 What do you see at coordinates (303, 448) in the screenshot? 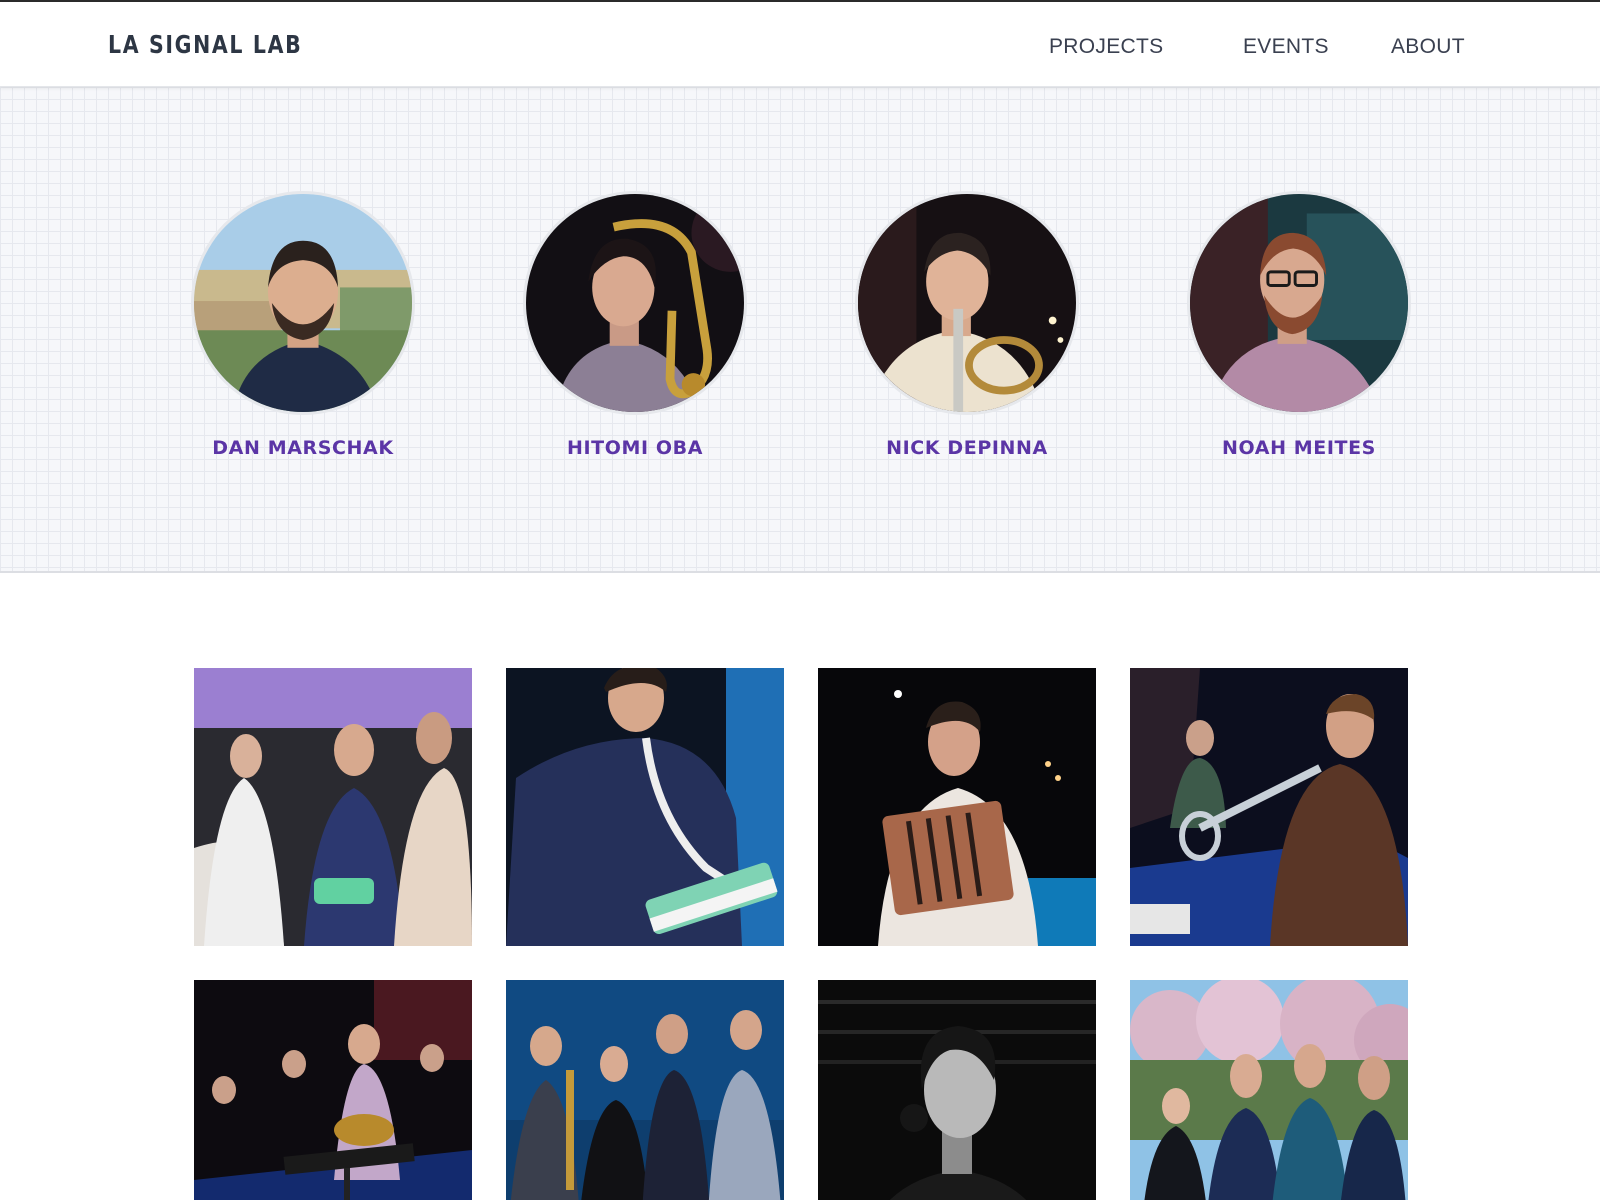
I see `member-name-link: DAN MARSCHAK` at bounding box center [303, 448].